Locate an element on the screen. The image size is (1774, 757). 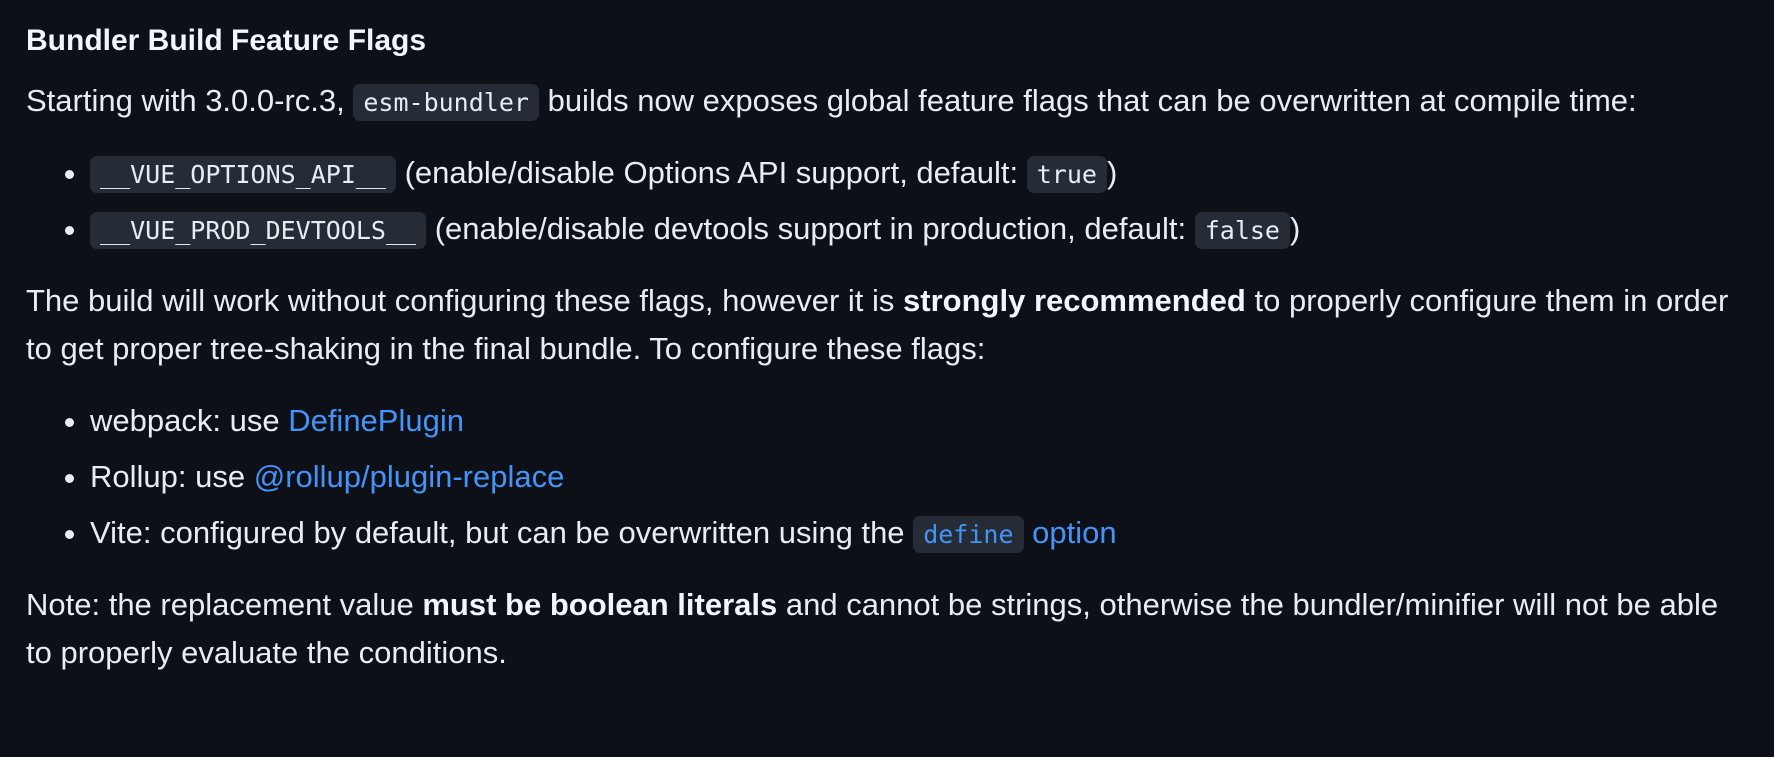
tool-item-webpack: webpack: use DefinePlugin is located at coordinates (920, 421).